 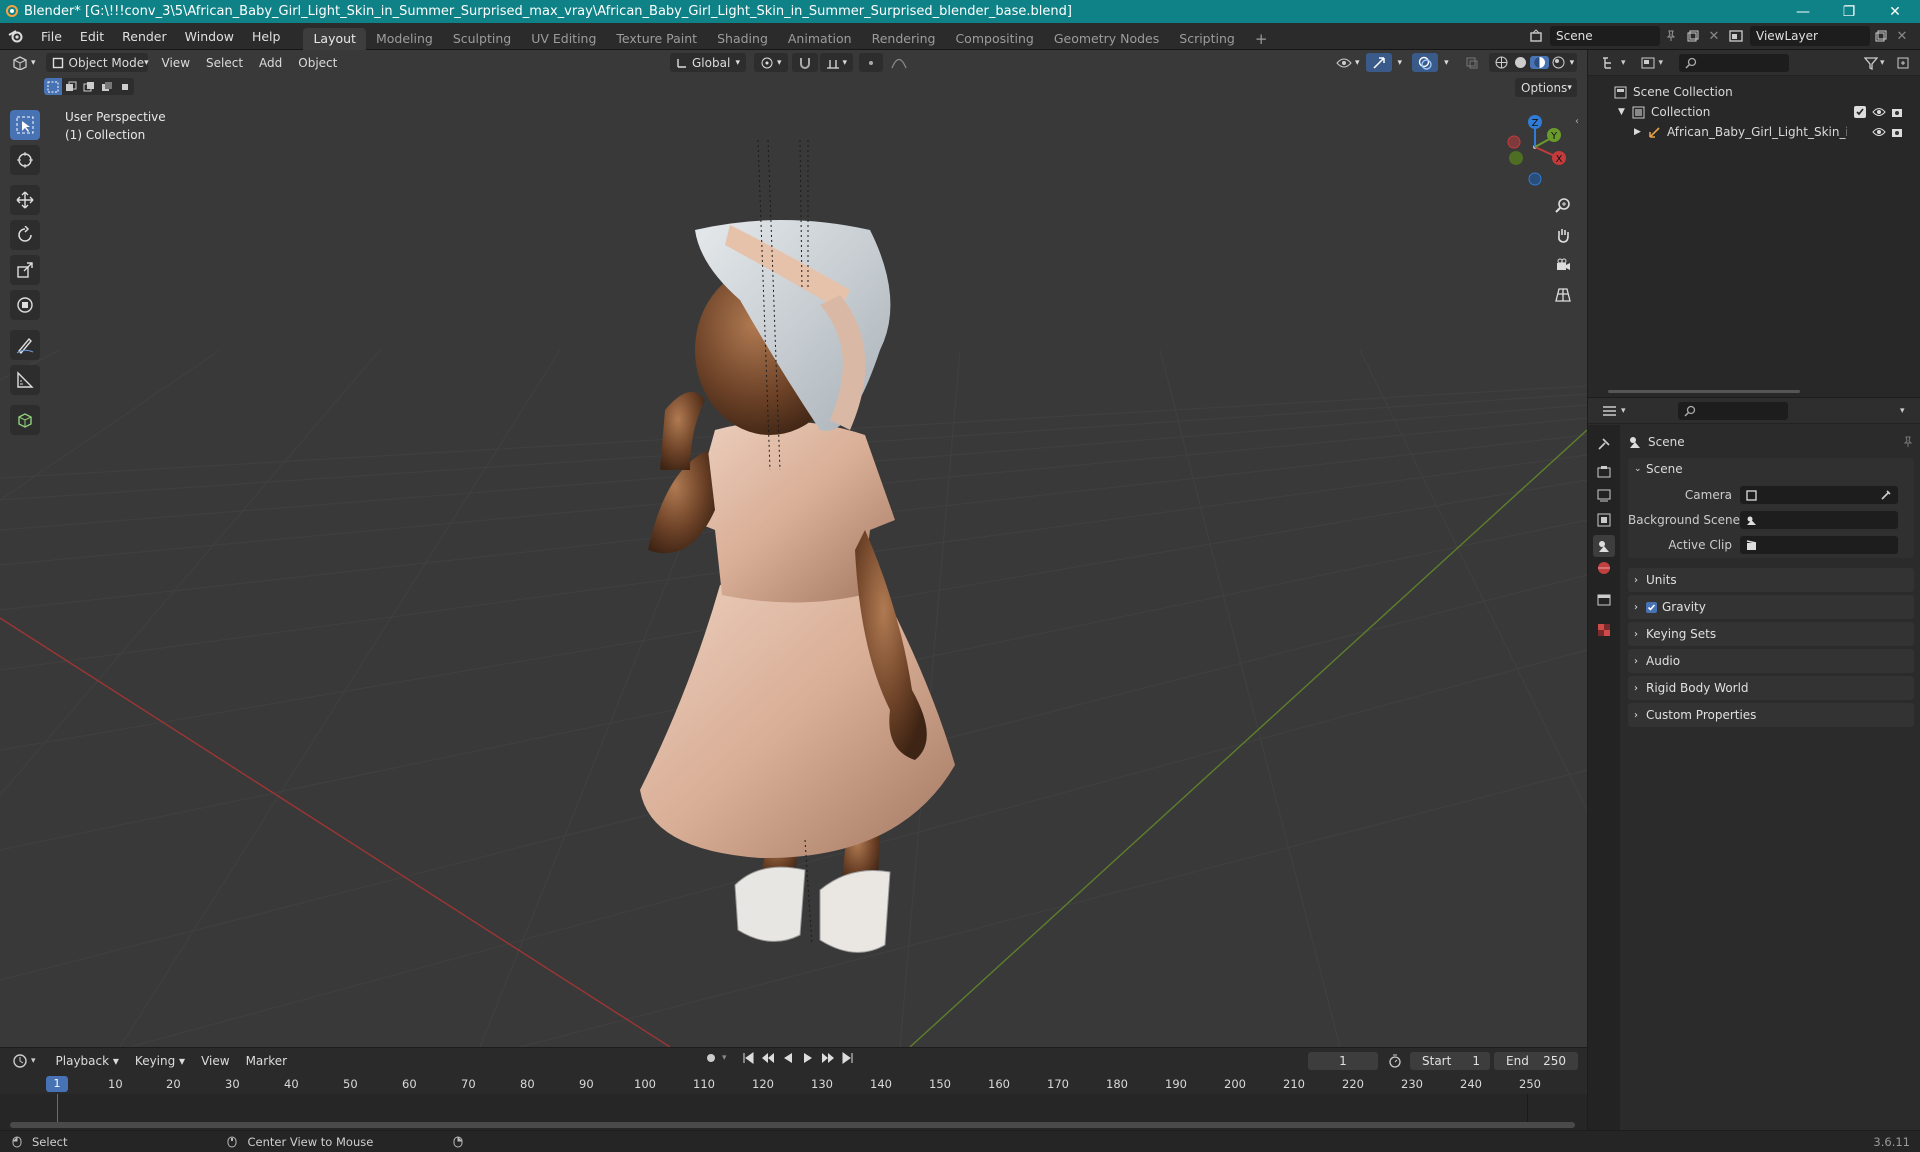 I want to click on overlays-dropdown: ▾, so click(x=1446, y=62).